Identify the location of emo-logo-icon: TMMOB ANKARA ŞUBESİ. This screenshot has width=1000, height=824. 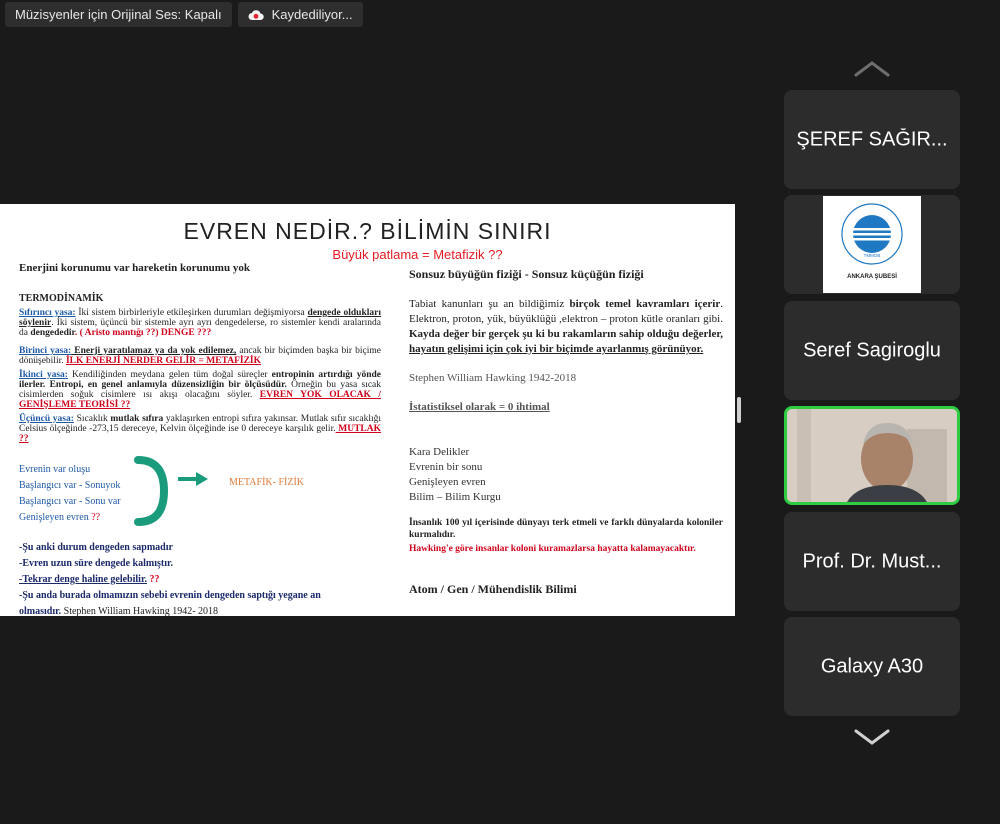
(872, 241).